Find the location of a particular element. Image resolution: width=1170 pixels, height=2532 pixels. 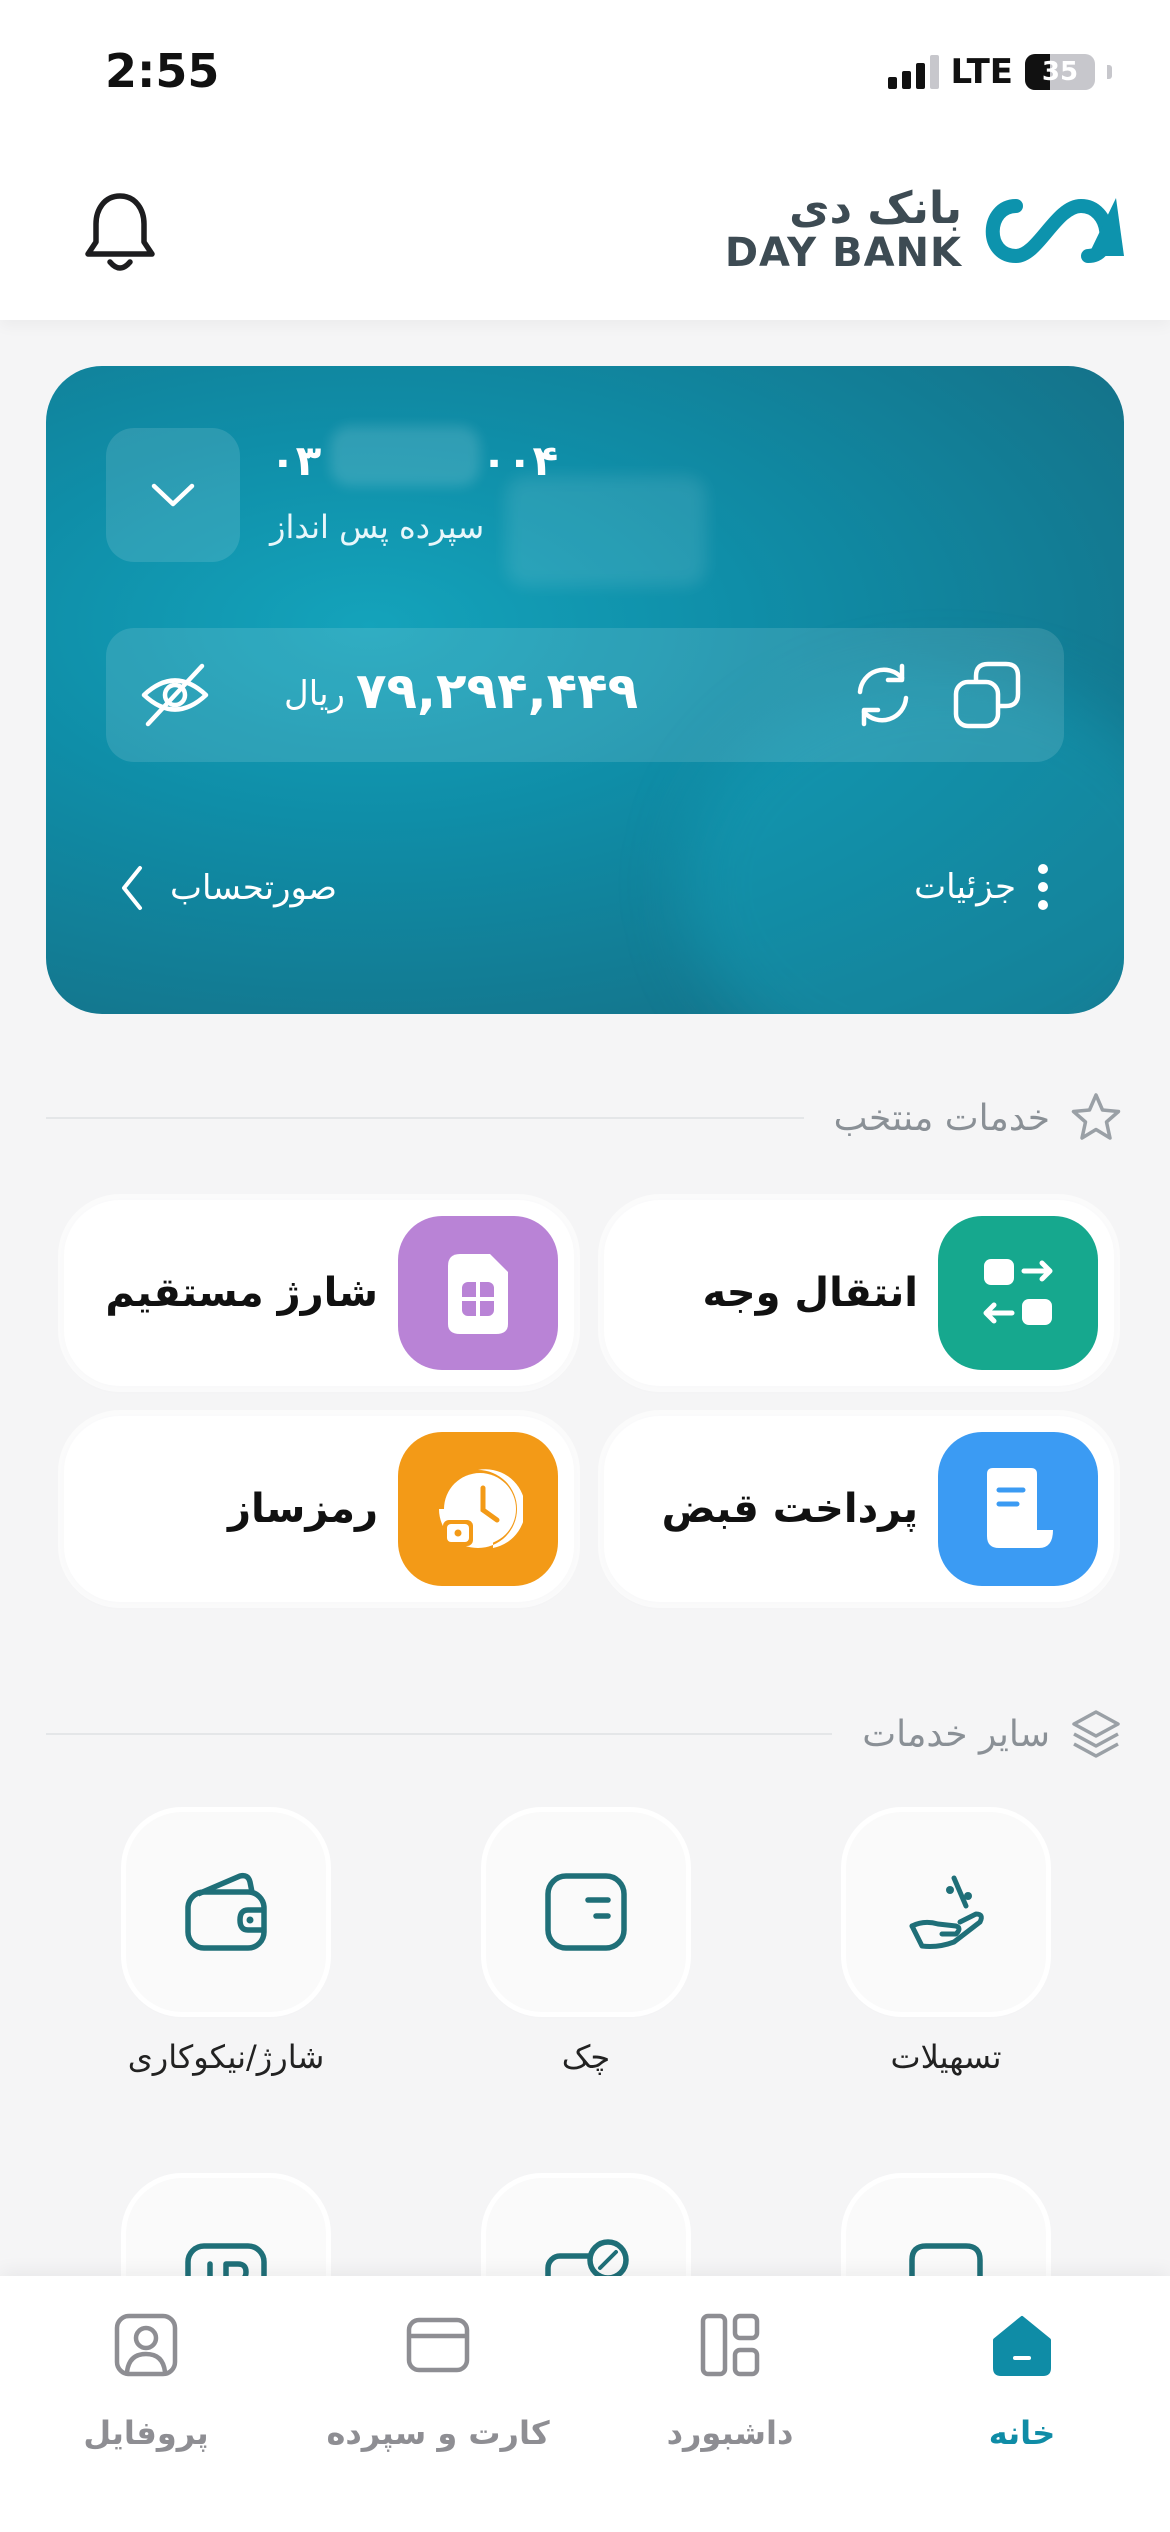

bank-logo: بانک دی DAY BANK is located at coordinates (925, 231).